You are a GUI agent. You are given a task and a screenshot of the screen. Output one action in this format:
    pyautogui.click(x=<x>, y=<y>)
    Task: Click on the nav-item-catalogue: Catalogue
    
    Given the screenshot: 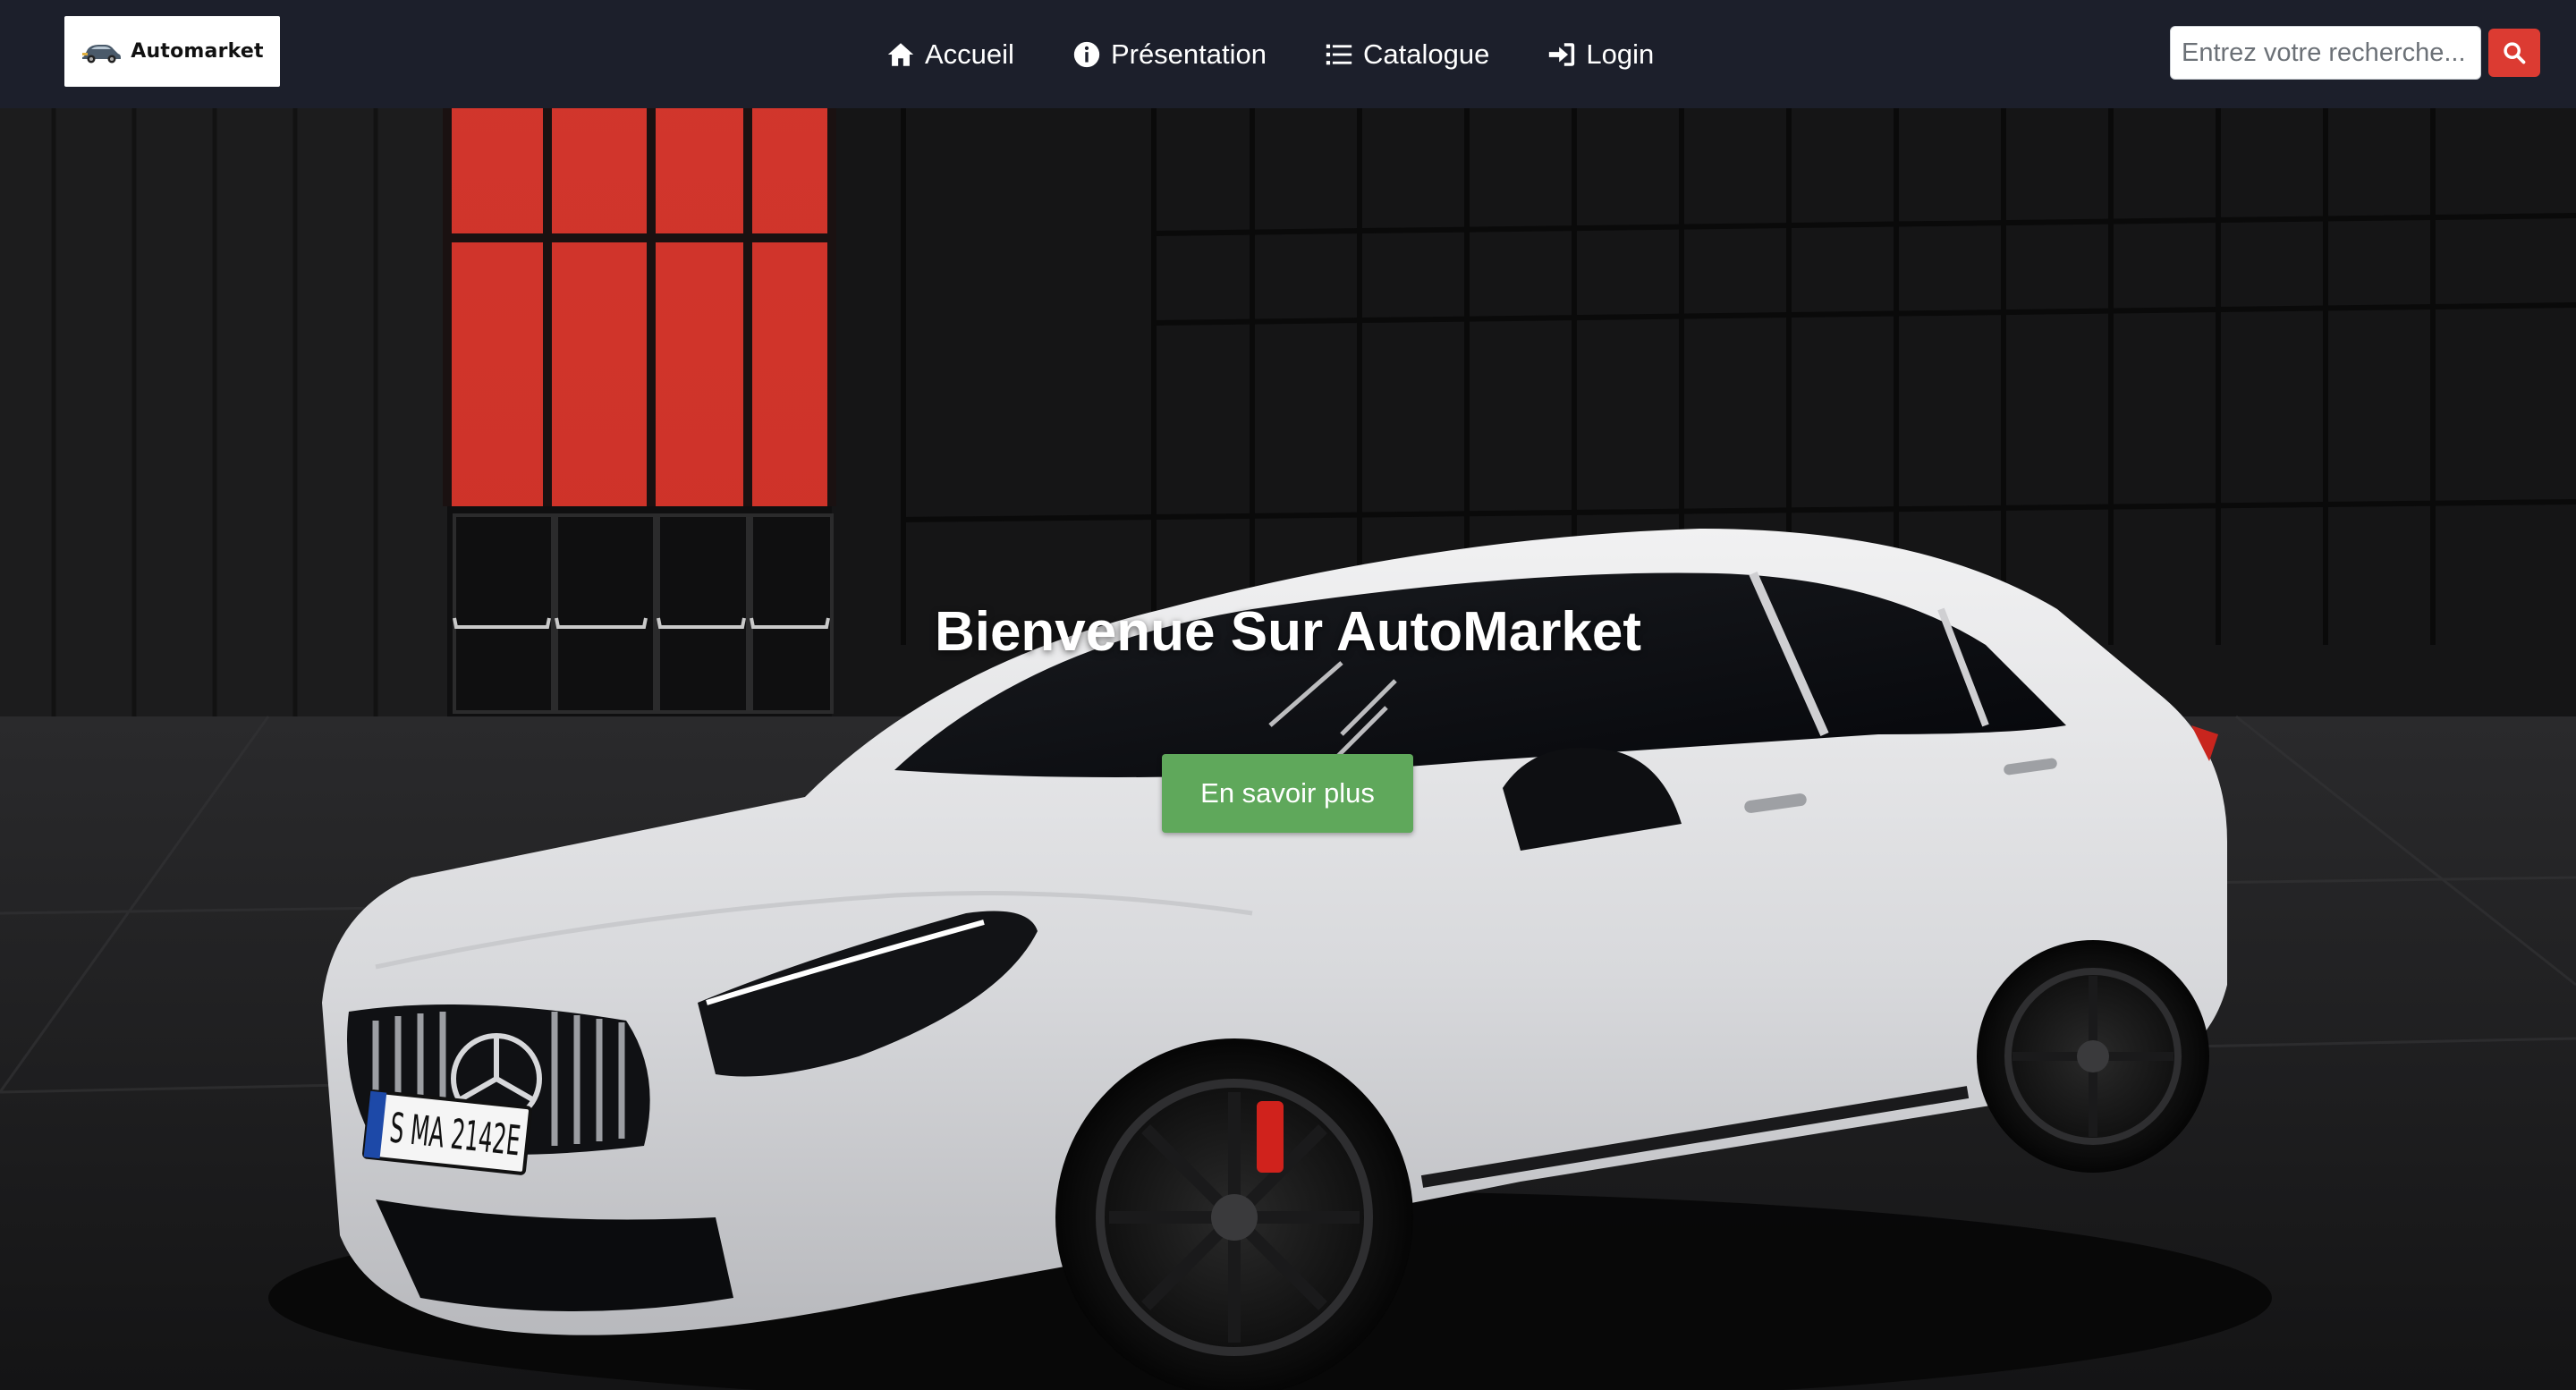 What is the action you would take?
    pyautogui.click(x=1406, y=54)
    